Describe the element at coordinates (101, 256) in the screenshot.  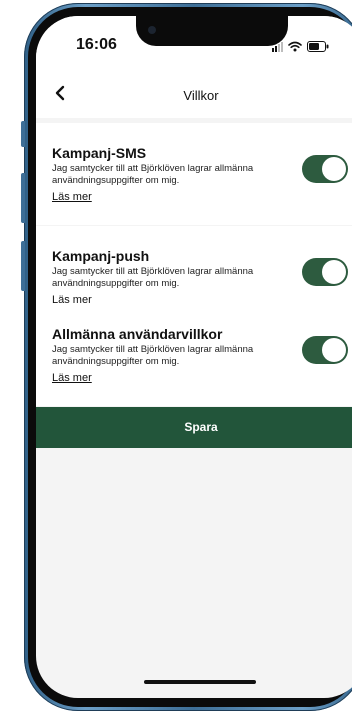
I see `section-title: Kampanj-push` at that location.